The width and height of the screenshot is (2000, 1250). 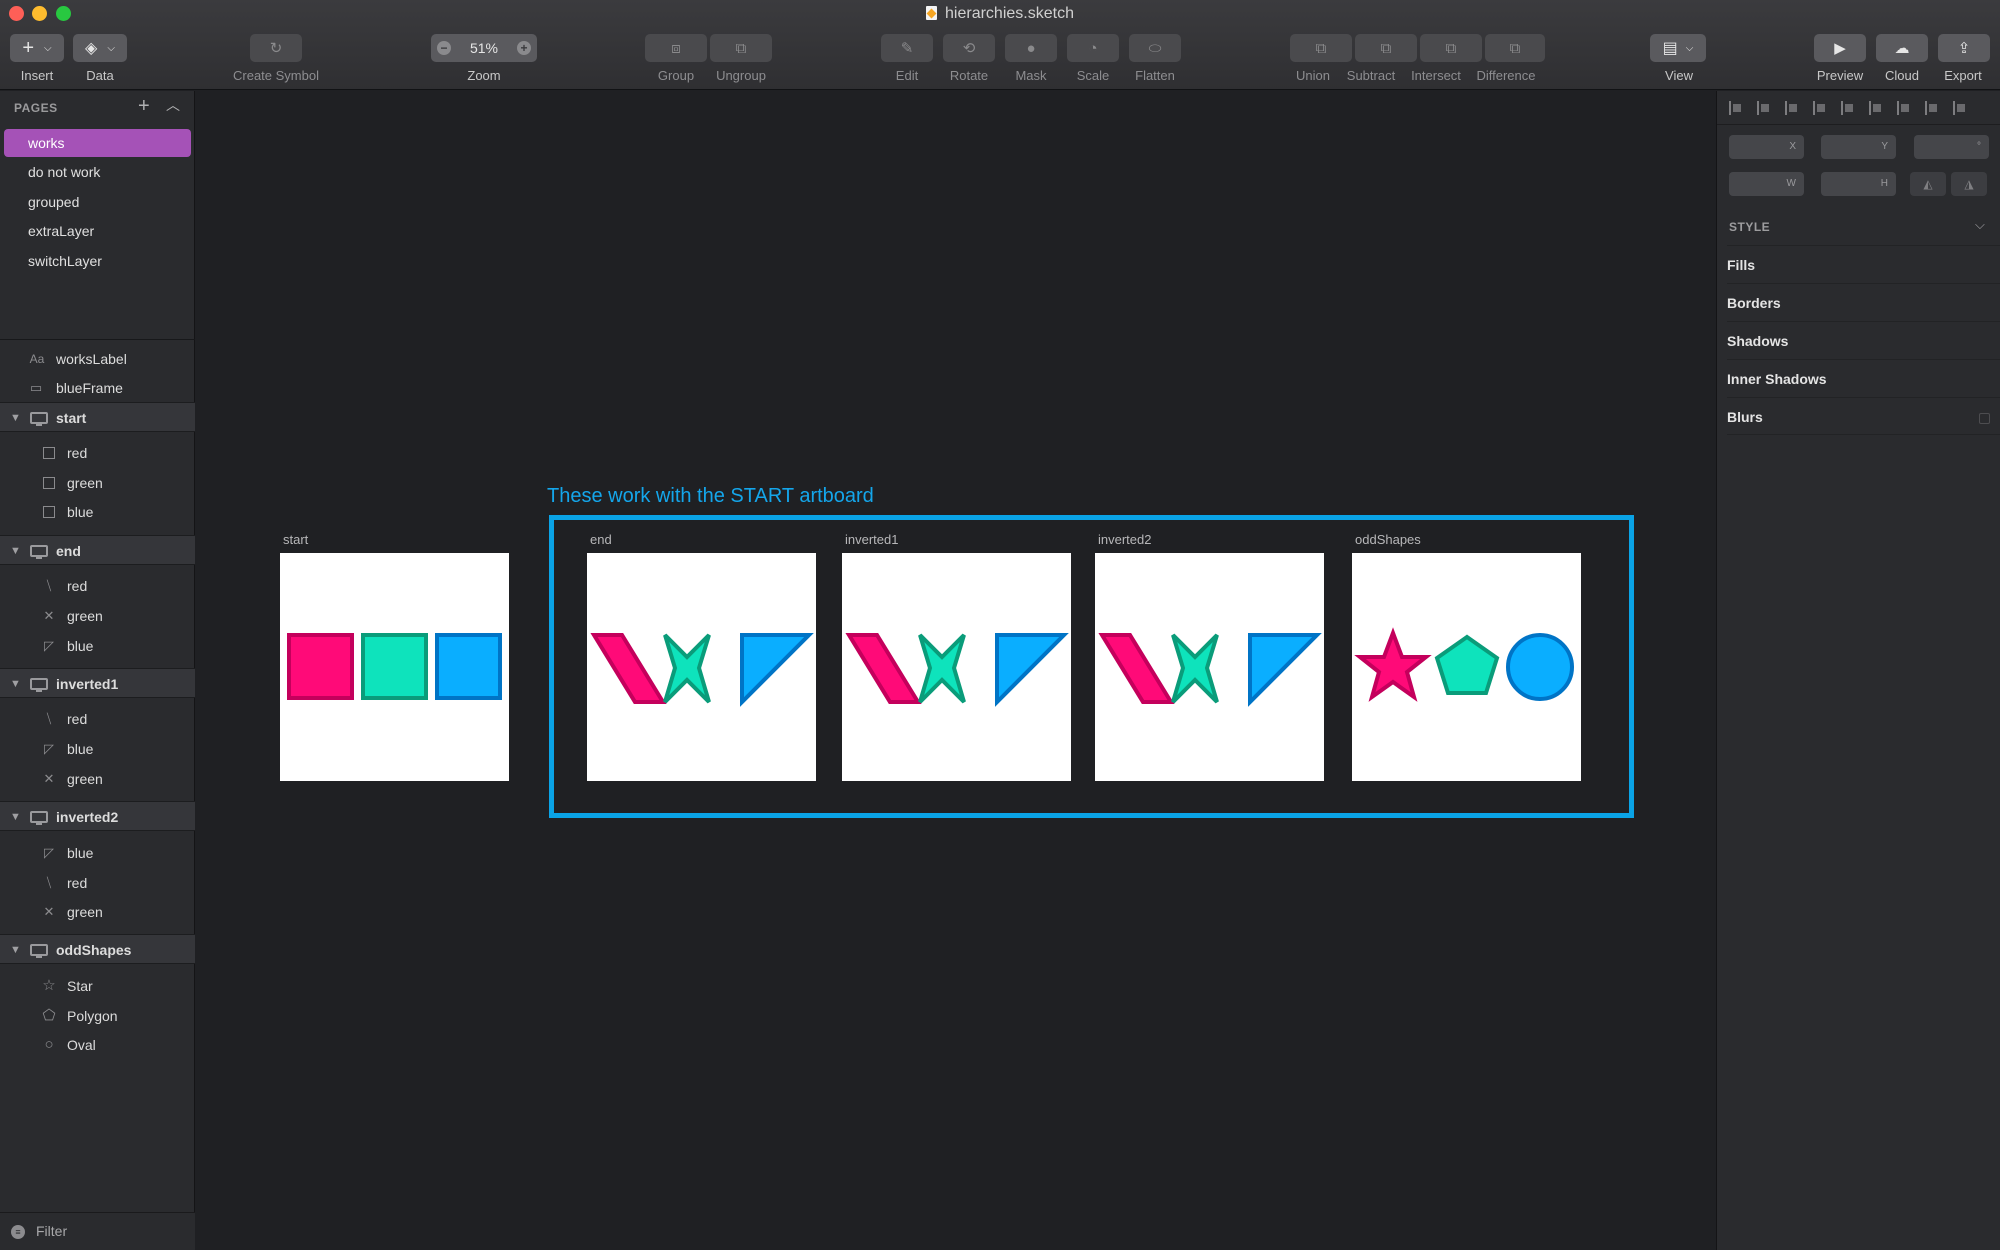 I want to click on edit-button: ✎, so click(x=907, y=48).